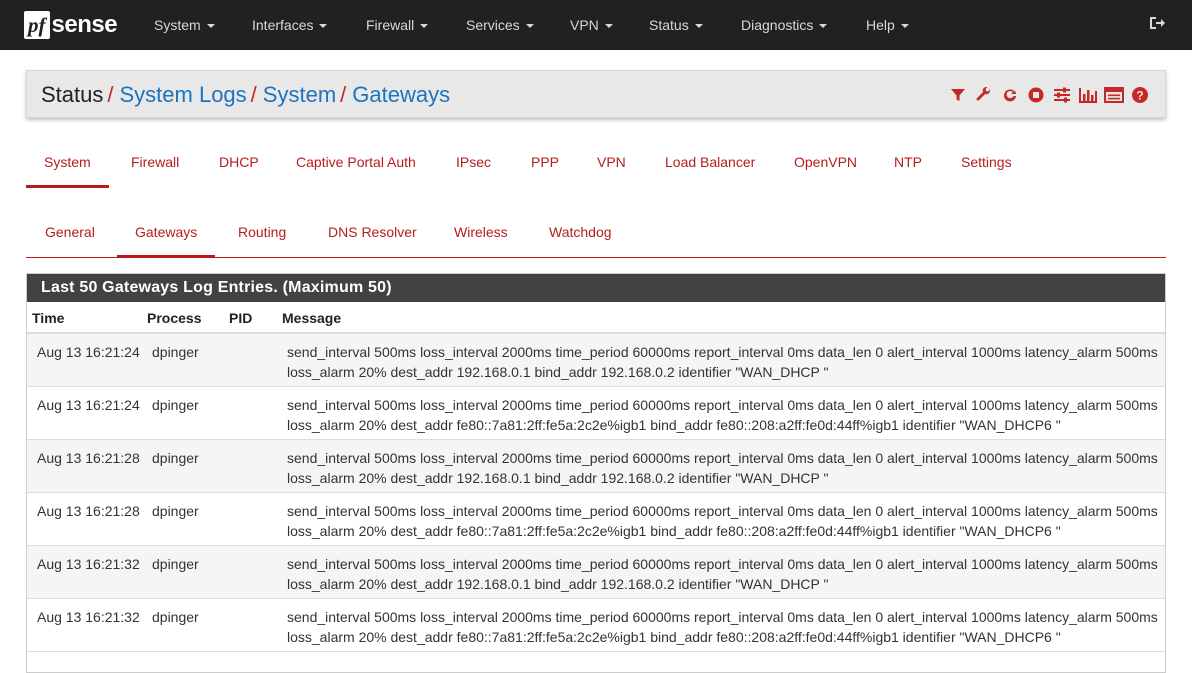  I want to click on tab-dns-resolver-label: DNS Resolver, so click(372, 232).